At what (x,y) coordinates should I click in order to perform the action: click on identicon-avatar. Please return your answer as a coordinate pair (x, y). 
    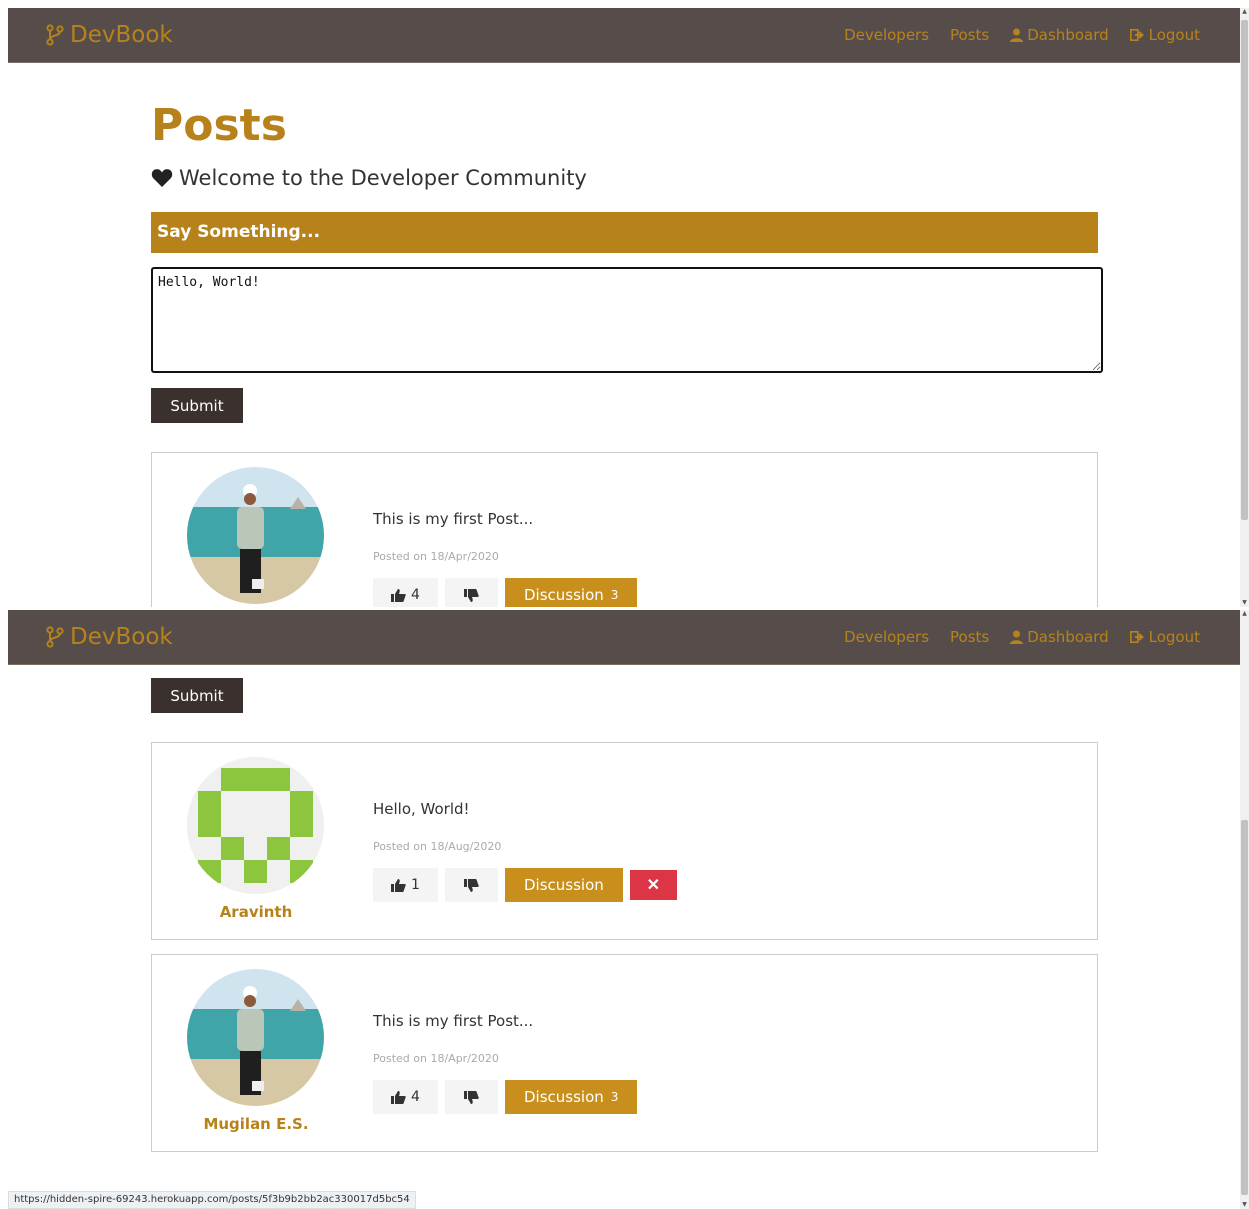
    Looking at the image, I should click on (255, 825).